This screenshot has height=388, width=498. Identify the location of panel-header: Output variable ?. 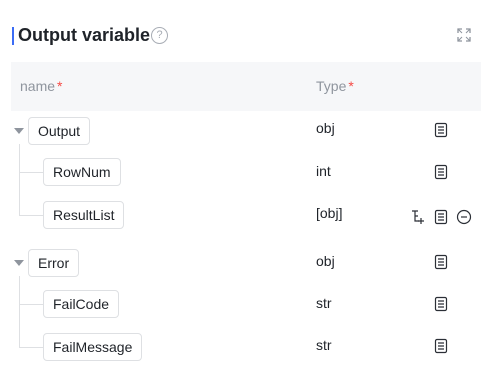
(249, 36).